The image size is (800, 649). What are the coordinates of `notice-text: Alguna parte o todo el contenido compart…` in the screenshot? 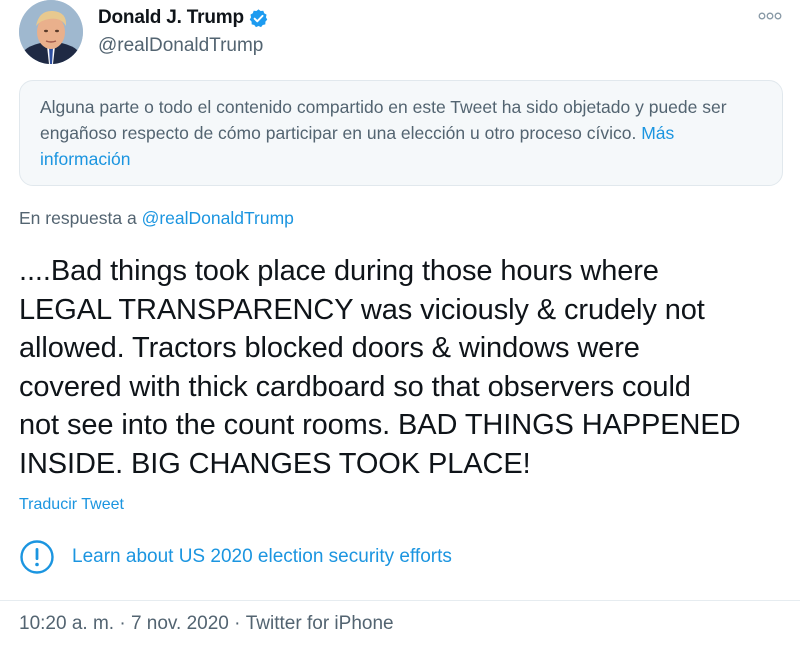 It's located at (383, 120).